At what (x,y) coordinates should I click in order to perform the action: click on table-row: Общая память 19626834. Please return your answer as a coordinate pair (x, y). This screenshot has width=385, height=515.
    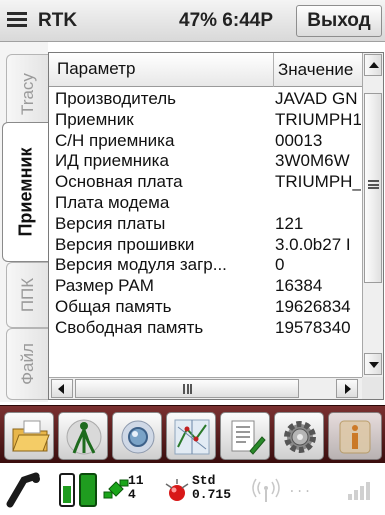
    Looking at the image, I should click on (205, 306).